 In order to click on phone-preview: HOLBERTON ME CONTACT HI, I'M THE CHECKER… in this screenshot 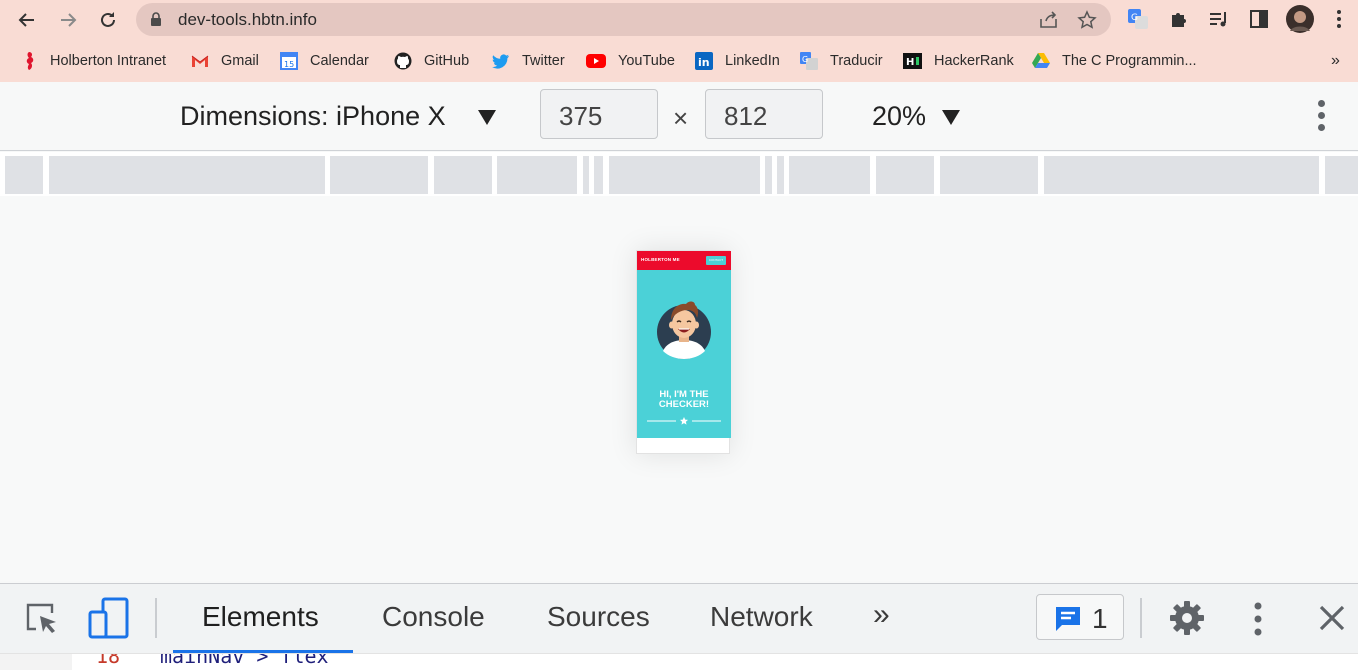, I will do `click(683, 352)`.